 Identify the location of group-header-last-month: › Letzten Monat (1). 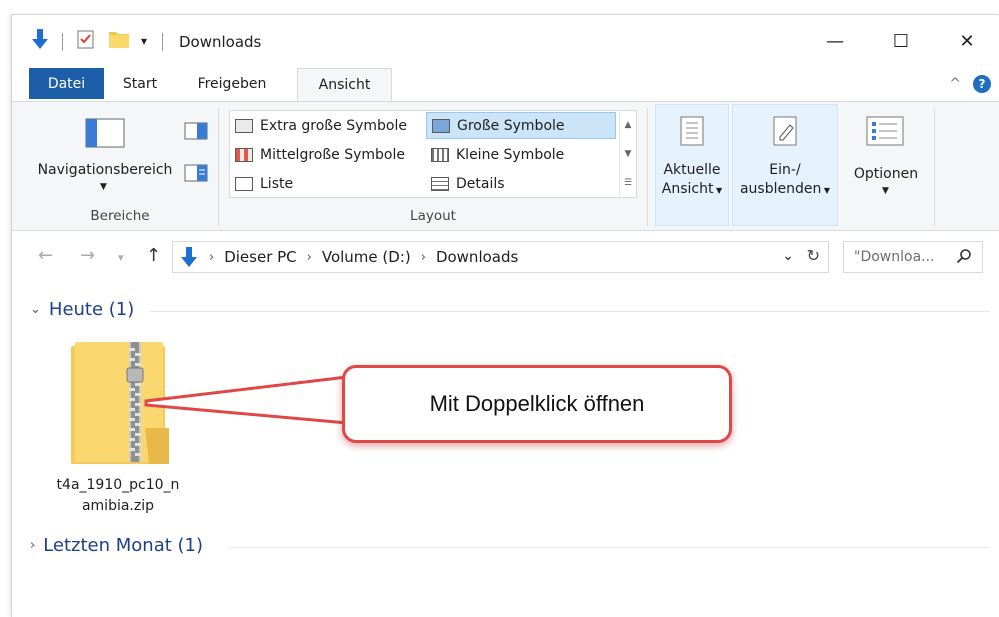
(116, 545).